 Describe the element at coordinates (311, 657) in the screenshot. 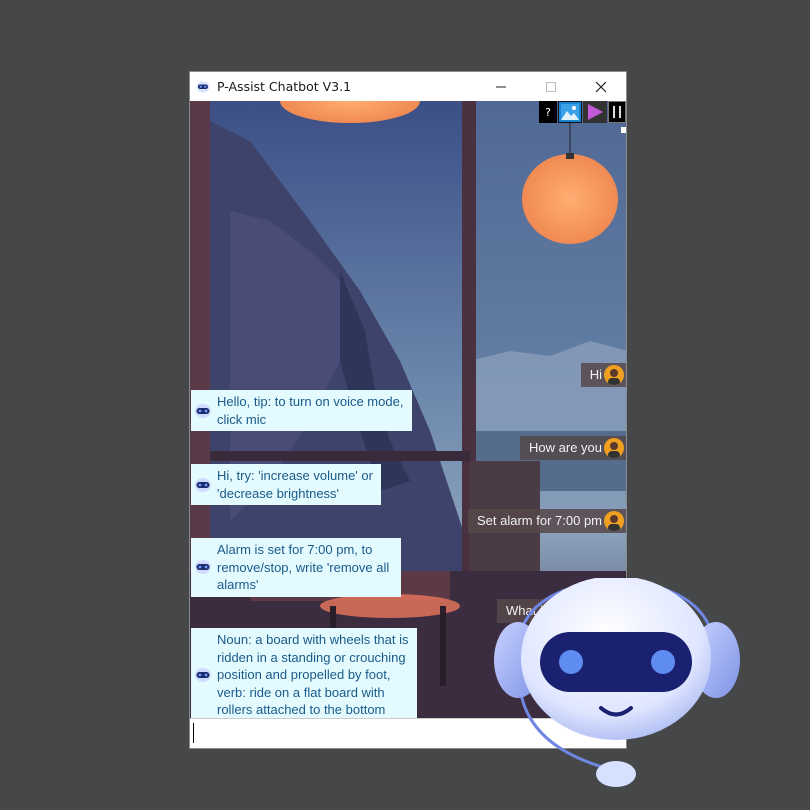

I see `message-line: ridden in a standing or crouching` at that location.